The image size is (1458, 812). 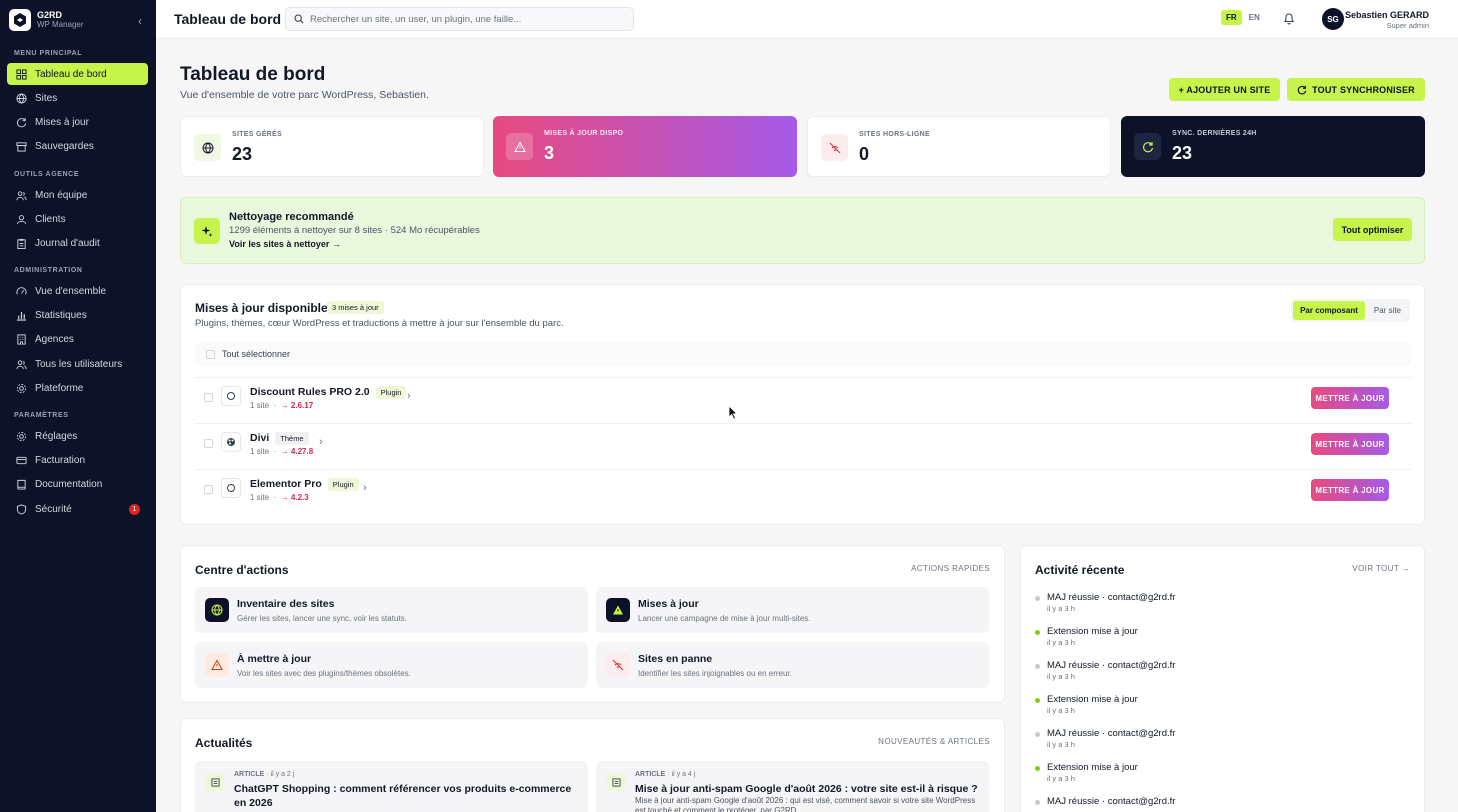 I want to click on sidebar-item-mises-a-jour: Mises à jour, so click(x=77, y=122).